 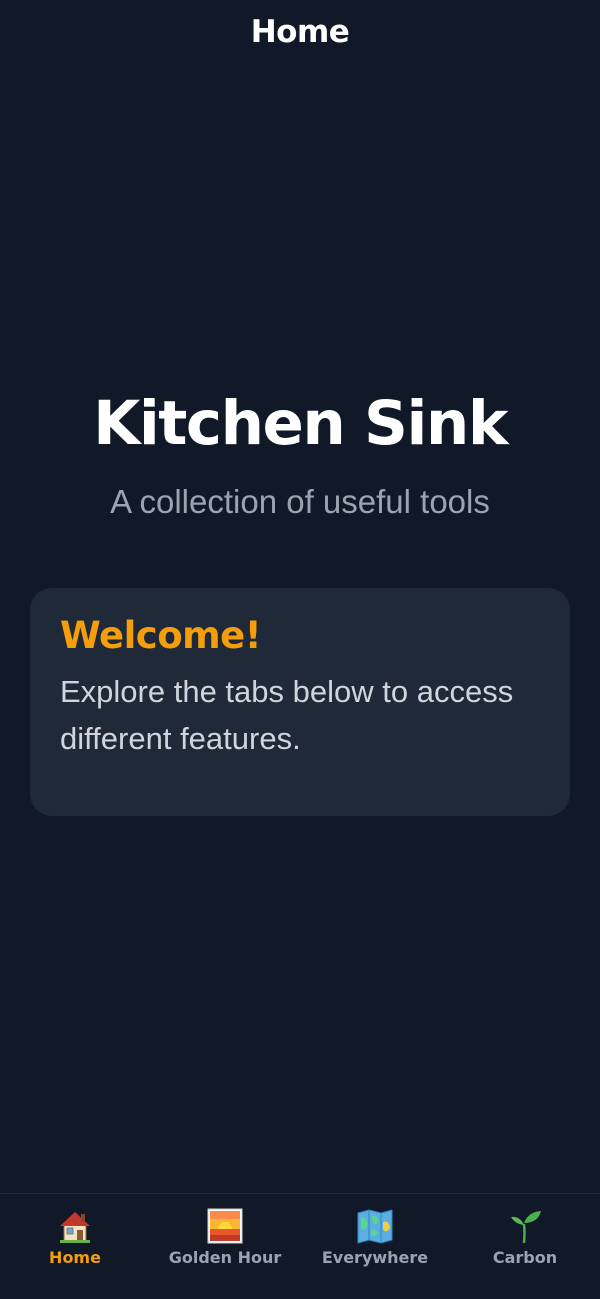 I want to click on app-title: Kitchen Sink, so click(x=300, y=423).